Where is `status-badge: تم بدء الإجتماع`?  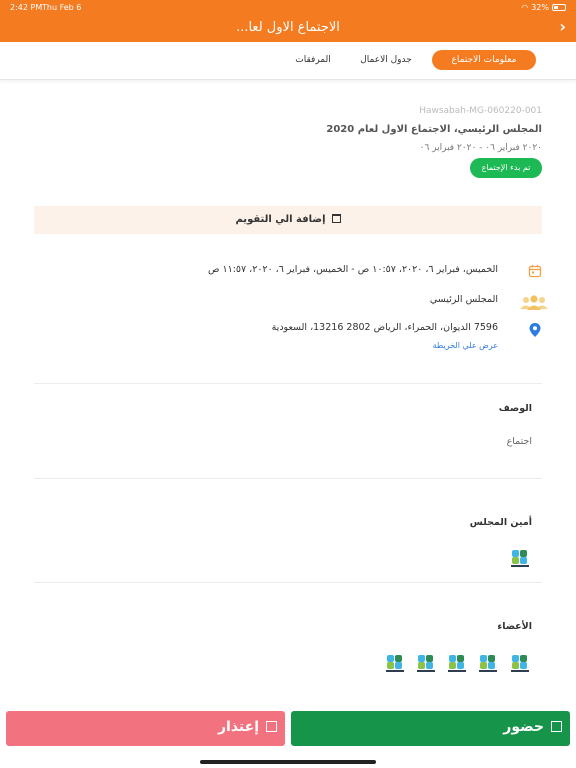 status-badge: تم بدء الإجتماع is located at coordinates (506, 168).